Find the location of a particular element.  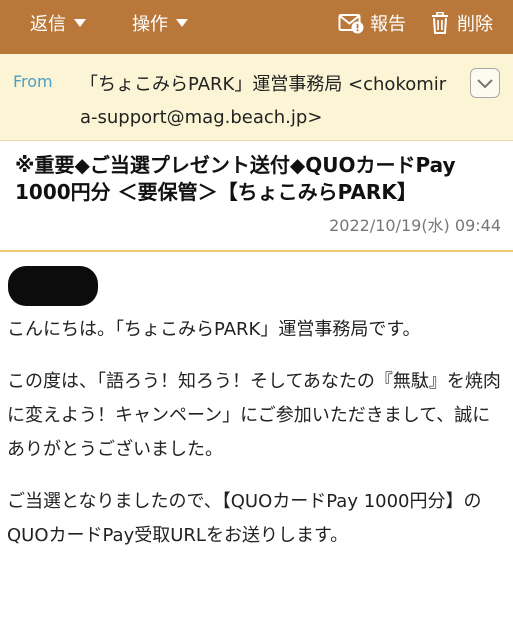

report-mail-icon is located at coordinates (351, 23).